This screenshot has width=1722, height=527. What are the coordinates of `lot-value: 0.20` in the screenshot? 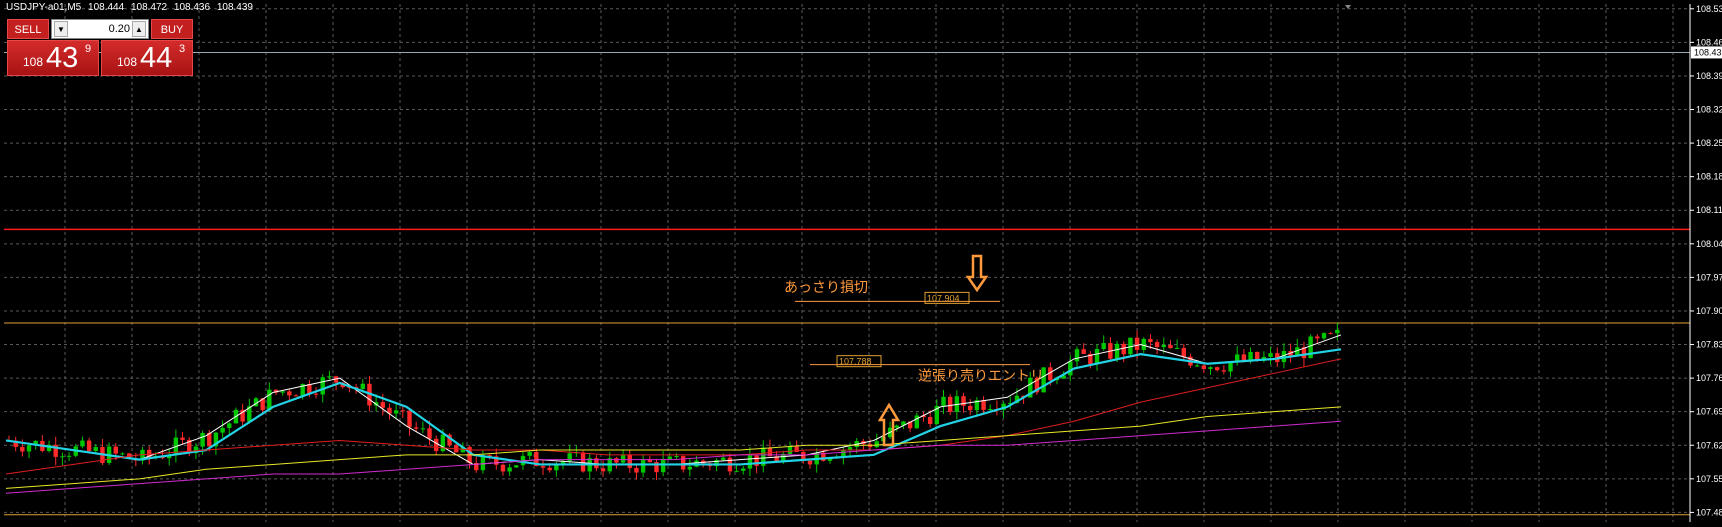 It's located at (100, 29).